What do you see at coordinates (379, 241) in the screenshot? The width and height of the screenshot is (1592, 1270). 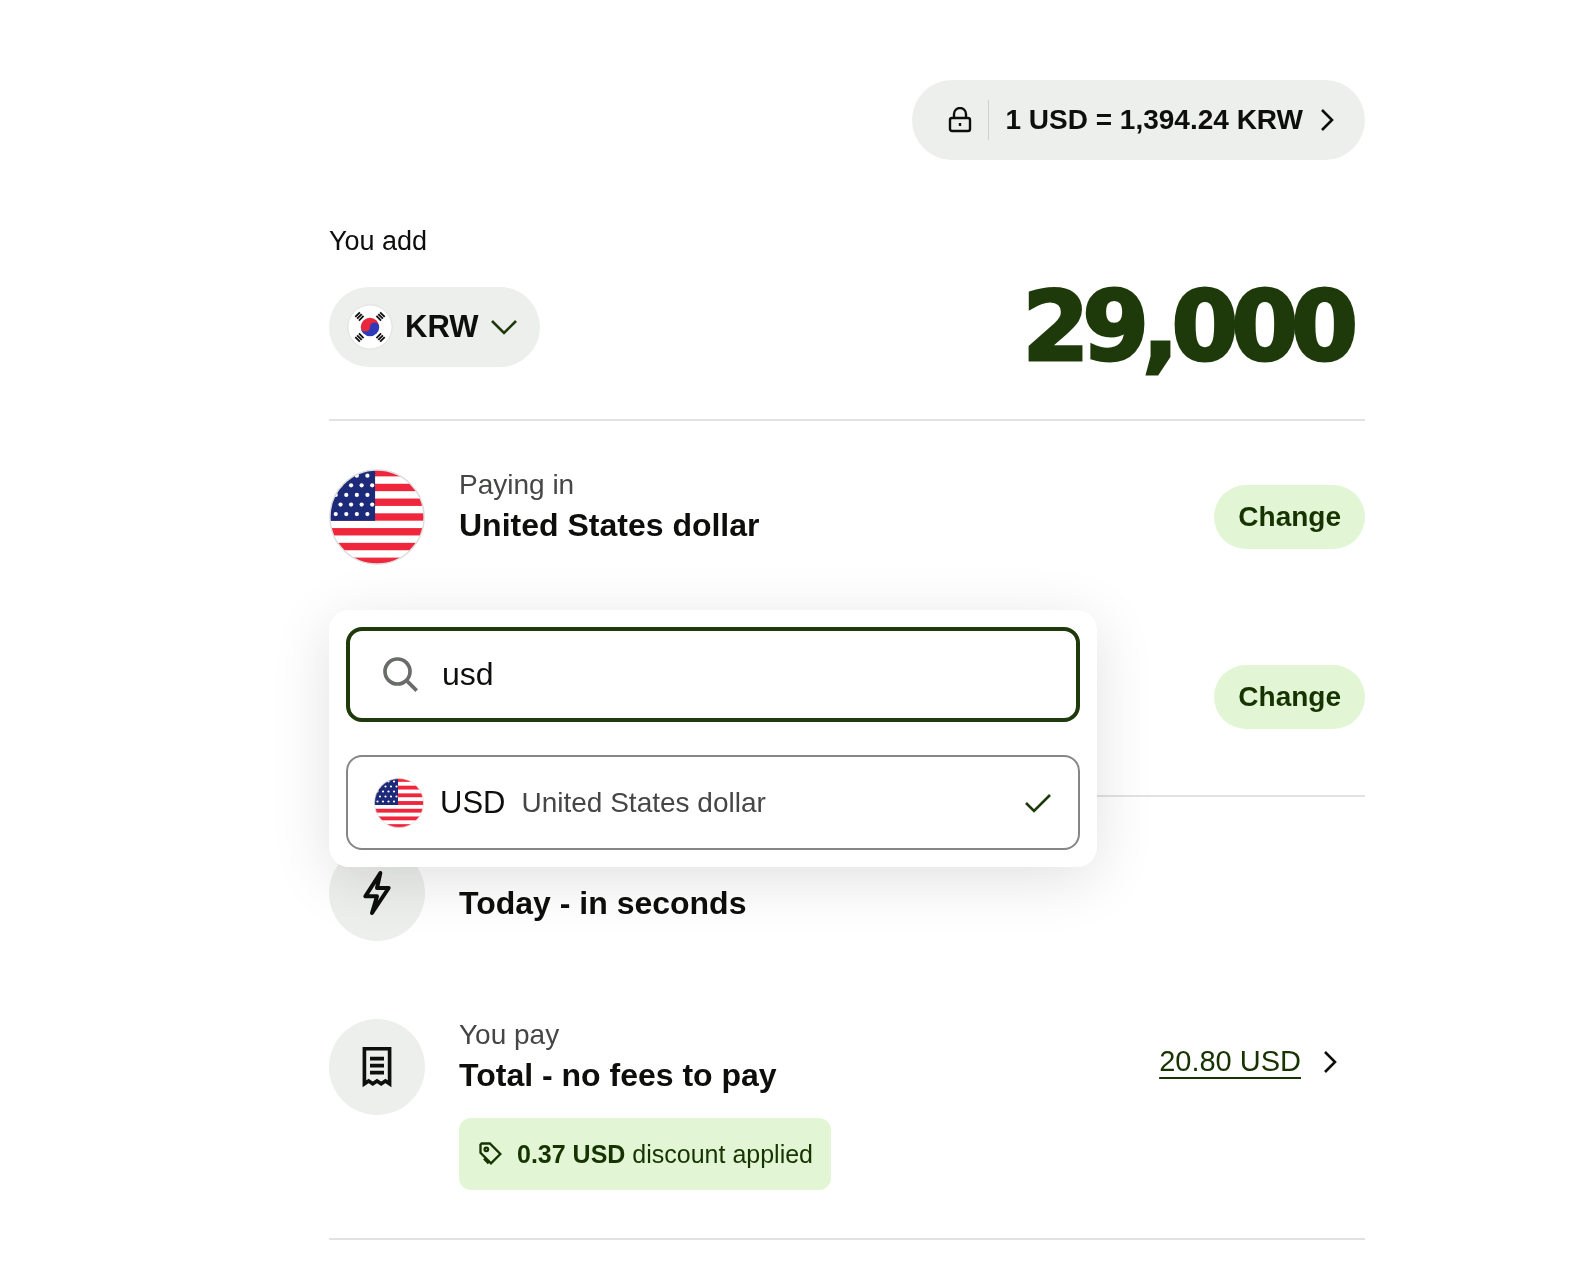 I see `you-add-label: You add` at bounding box center [379, 241].